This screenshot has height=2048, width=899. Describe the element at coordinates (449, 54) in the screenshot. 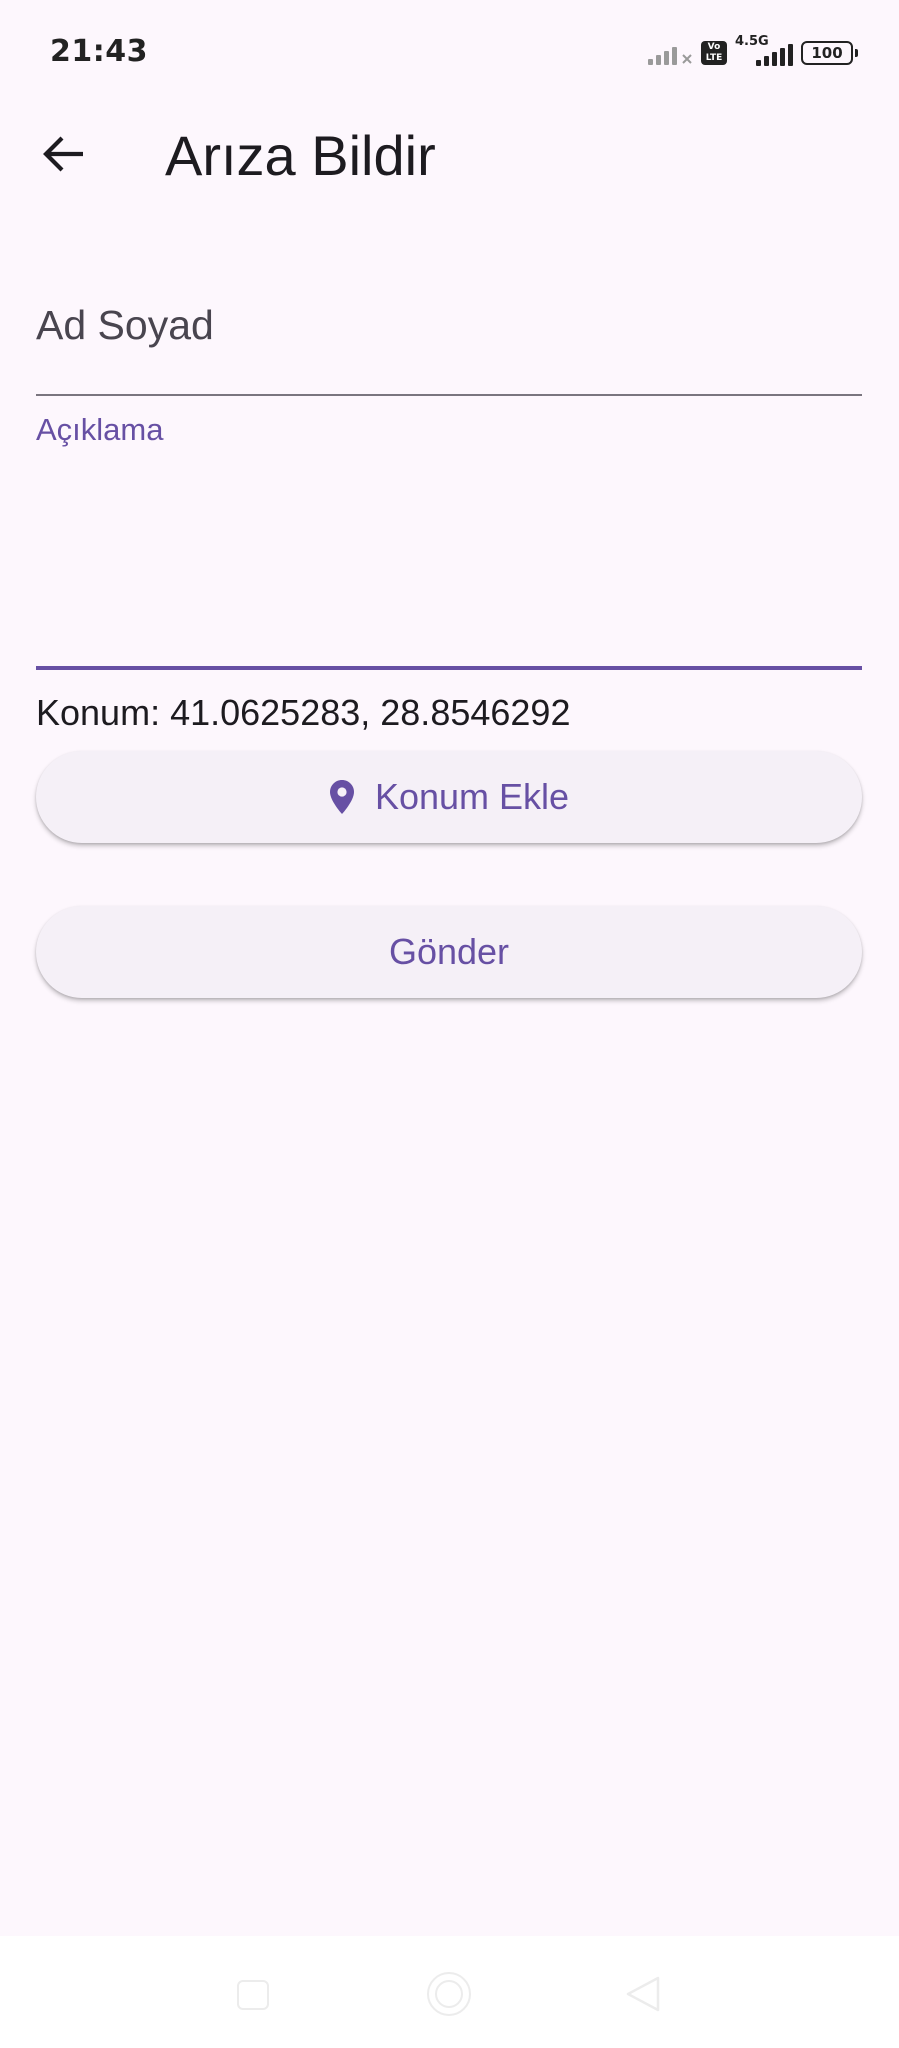

I see `status-bar: 21:43 Vo LTE 4.5G 100` at that location.